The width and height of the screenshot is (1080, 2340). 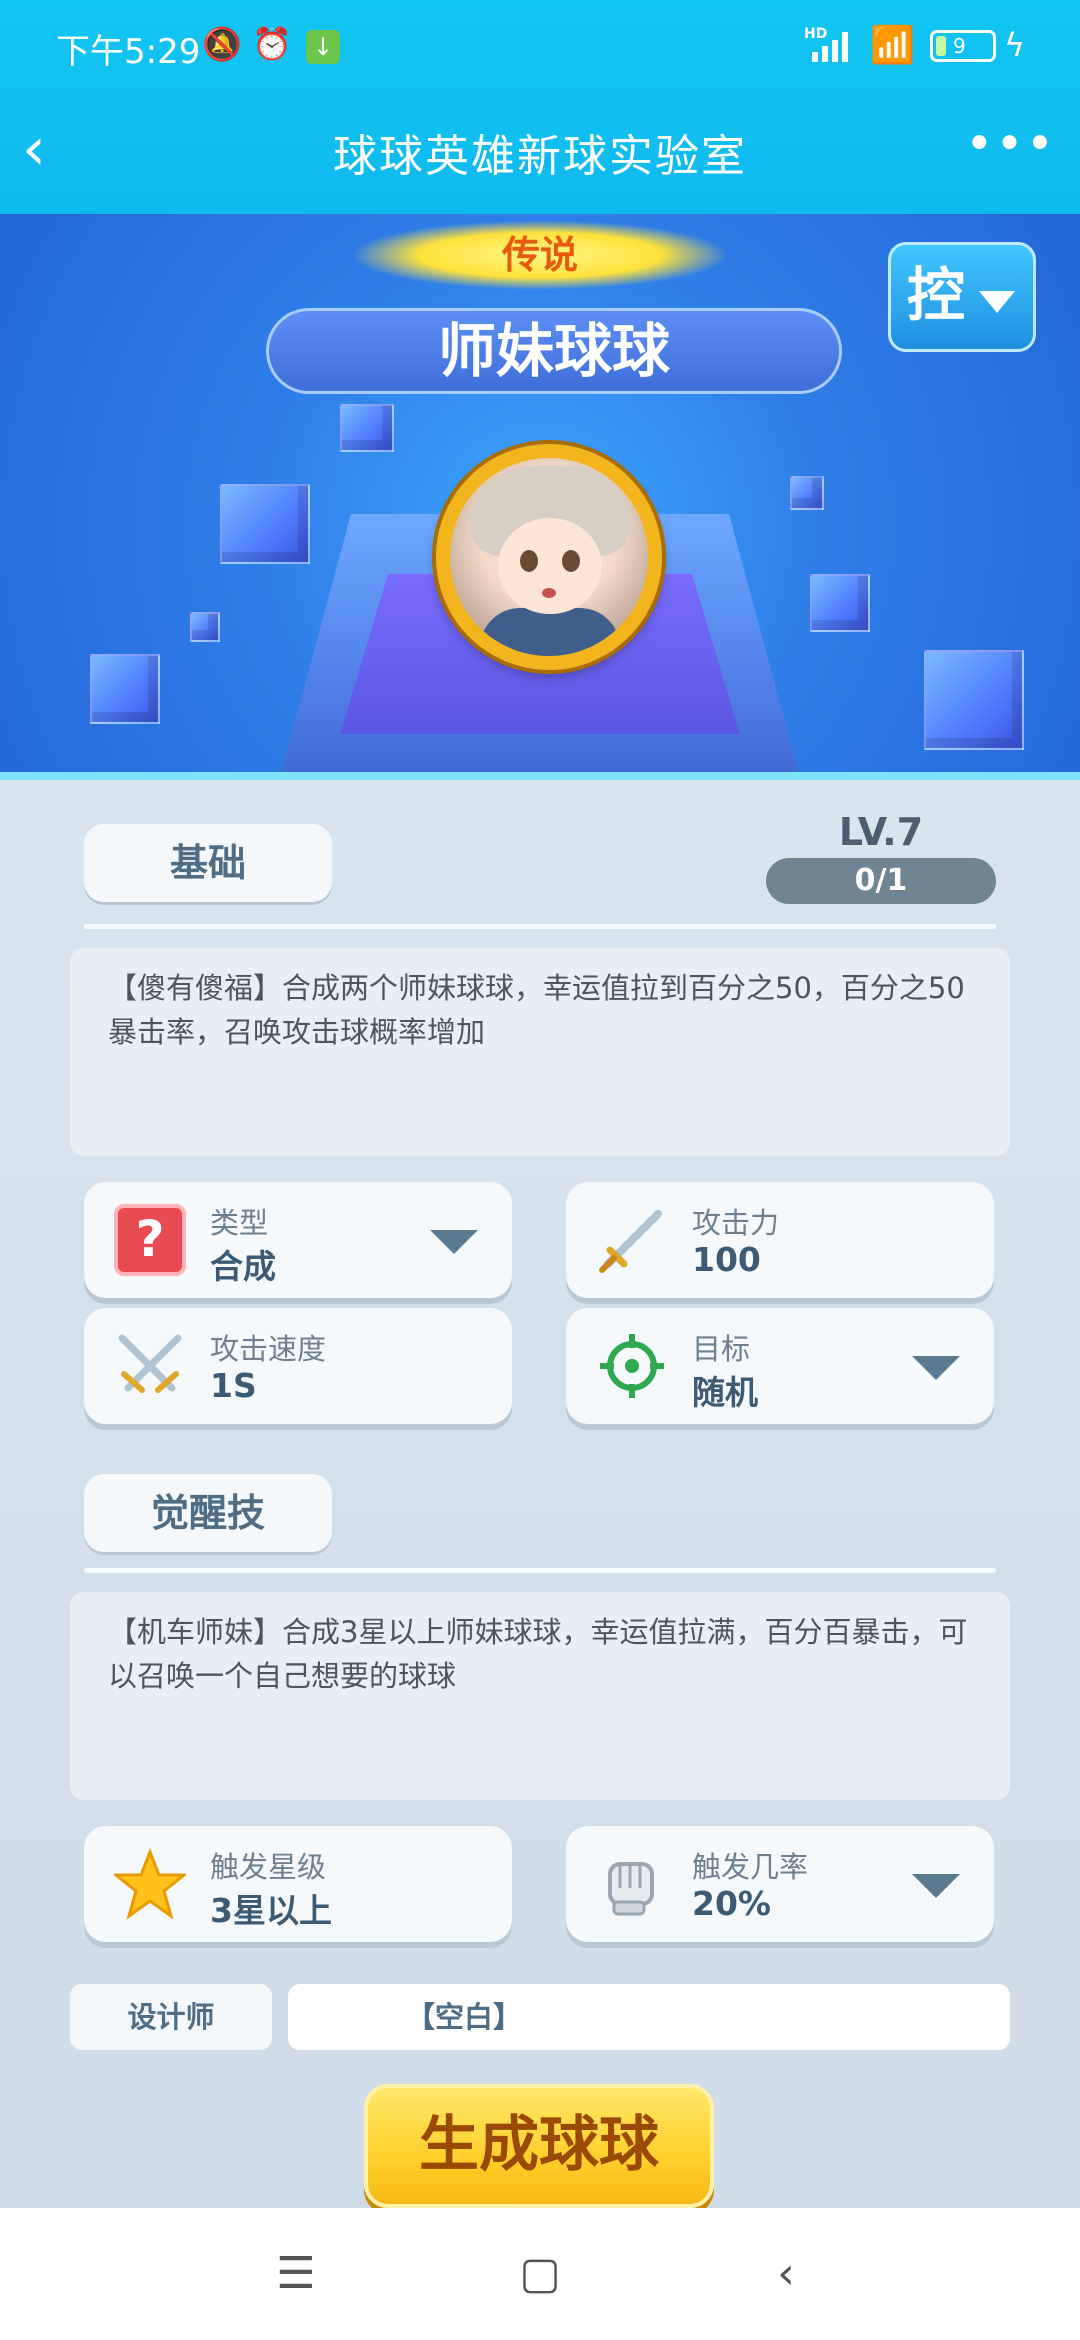 What do you see at coordinates (222, 44) in the screenshot?
I see `mute-bell-icon: 🔕` at bounding box center [222, 44].